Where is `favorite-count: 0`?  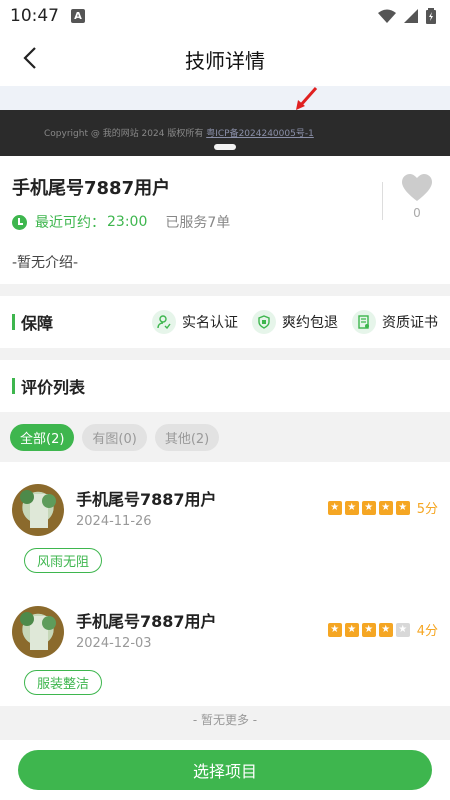
favorite-count: 0 is located at coordinates (417, 213).